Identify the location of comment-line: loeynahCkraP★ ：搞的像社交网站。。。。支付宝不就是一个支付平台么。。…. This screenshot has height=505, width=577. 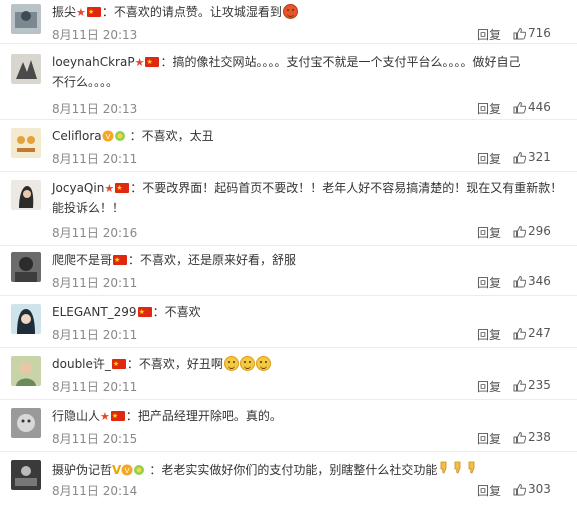
(286, 62).